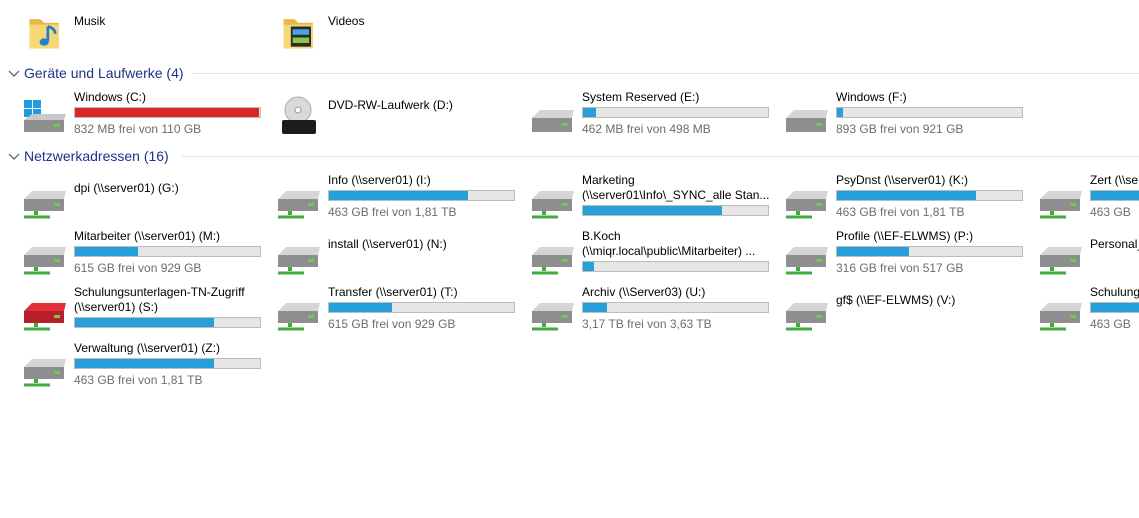  I want to click on drive-label: B.Koch, so click(601, 236).